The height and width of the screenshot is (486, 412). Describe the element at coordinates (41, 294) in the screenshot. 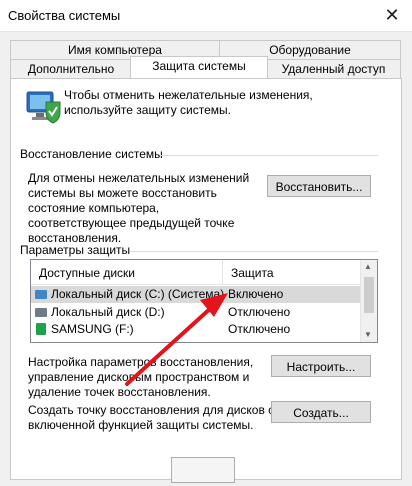

I see `system-drive-icon` at that location.